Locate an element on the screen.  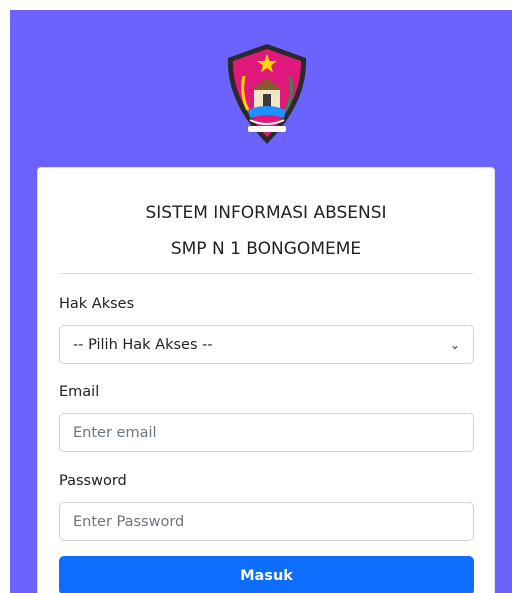
email-field is located at coordinates (266, 432).